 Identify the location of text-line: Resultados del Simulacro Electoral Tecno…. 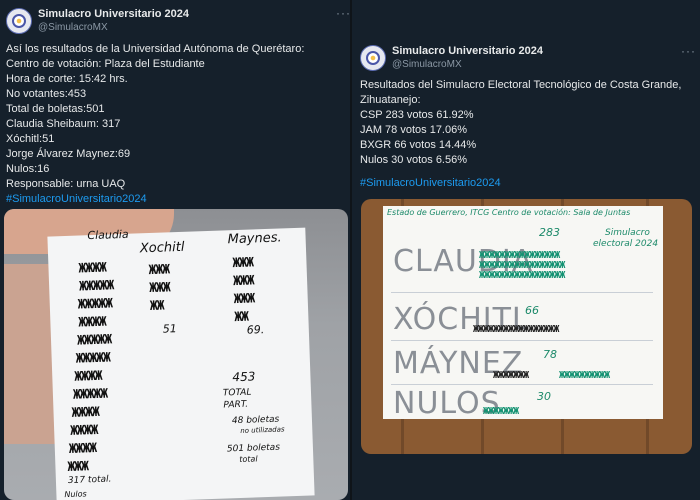
(521, 85).